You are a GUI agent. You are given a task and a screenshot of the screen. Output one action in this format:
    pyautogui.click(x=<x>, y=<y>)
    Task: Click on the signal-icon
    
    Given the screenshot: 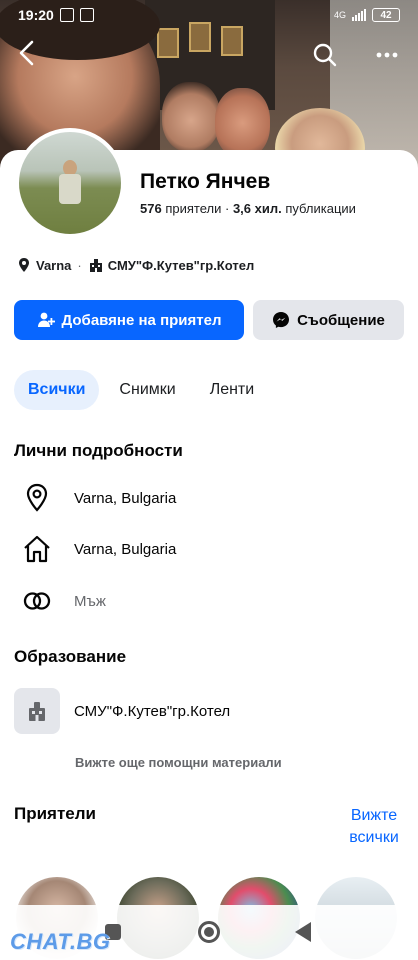 What is the action you would take?
    pyautogui.click(x=359, y=15)
    